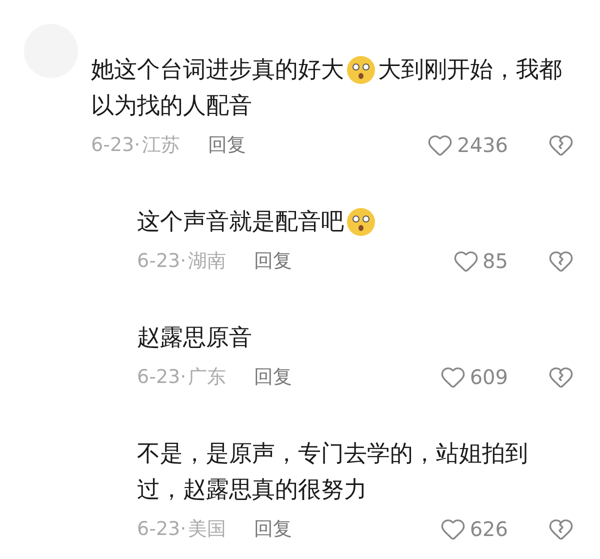 The image size is (600, 559). What do you see at coordinates (207, 529) in the screenshot?
I see `comment-region: 美国` at bounding box center [207, 529].